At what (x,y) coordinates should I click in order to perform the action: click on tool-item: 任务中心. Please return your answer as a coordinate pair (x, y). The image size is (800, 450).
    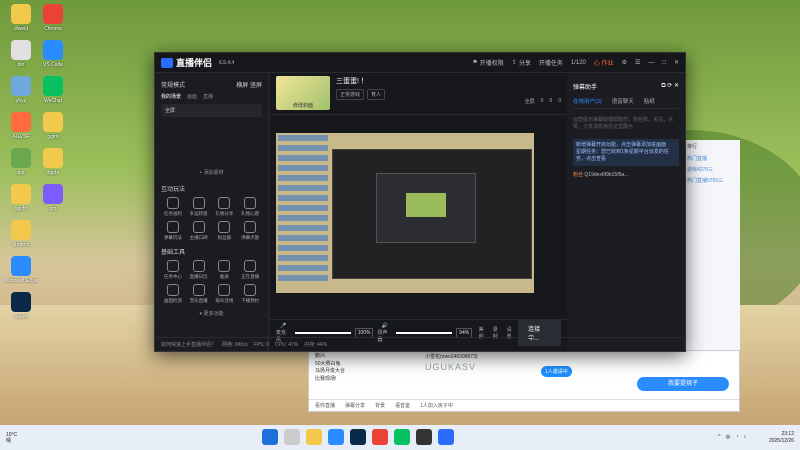
    Looking at the image, I should click on (173, 270).